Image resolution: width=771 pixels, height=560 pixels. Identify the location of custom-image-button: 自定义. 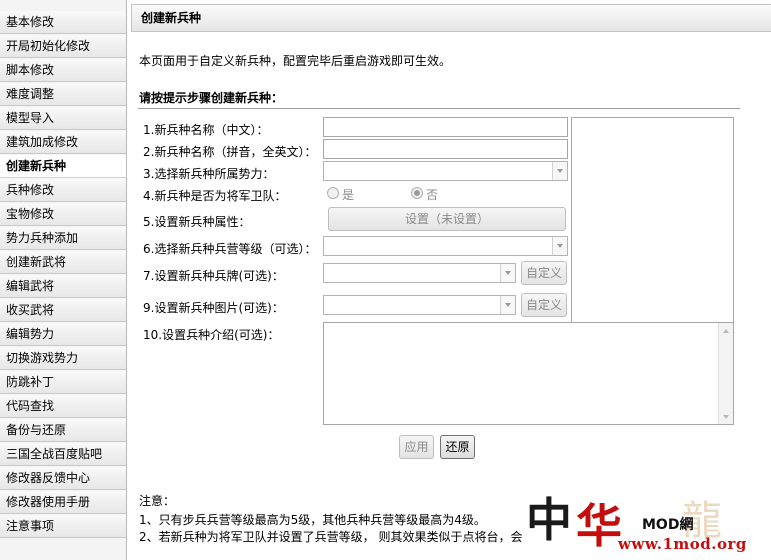
(544, 305).